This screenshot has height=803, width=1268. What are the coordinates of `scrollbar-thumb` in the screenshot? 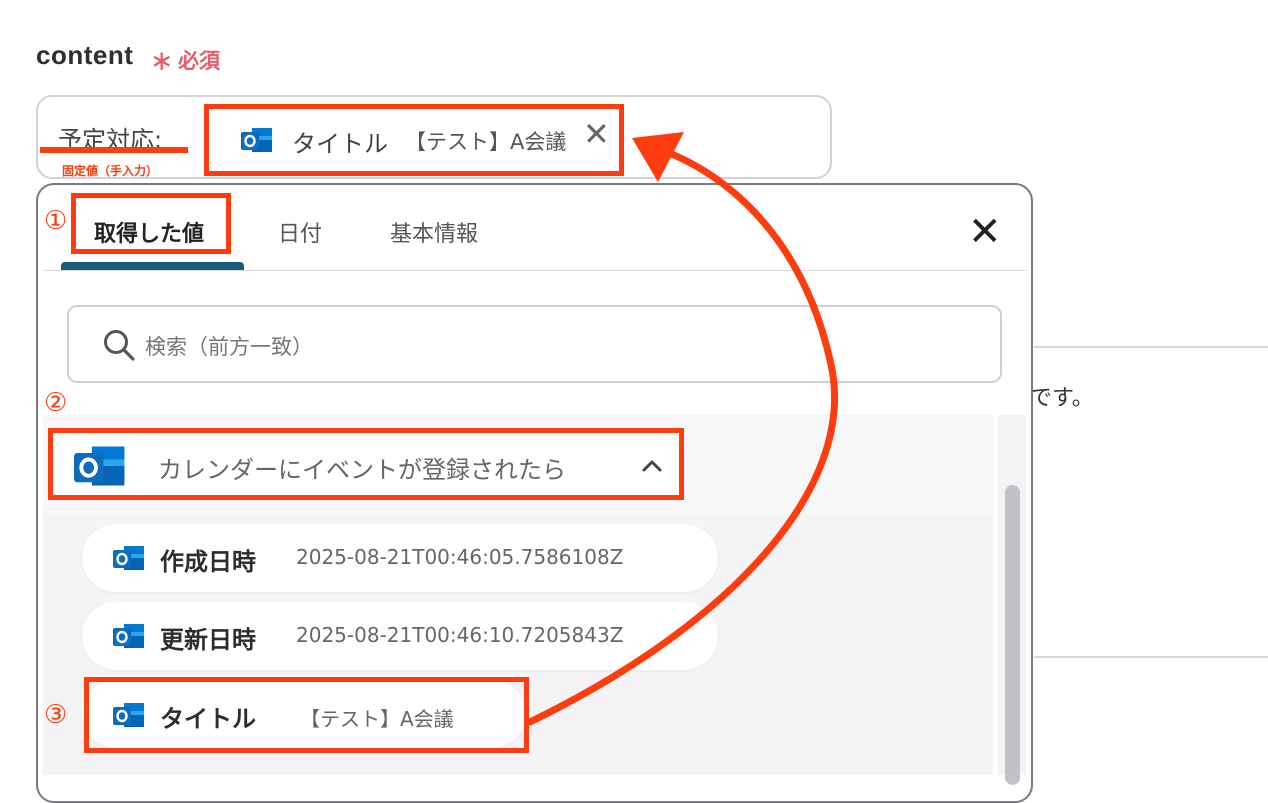 It's located at (1012, 635).